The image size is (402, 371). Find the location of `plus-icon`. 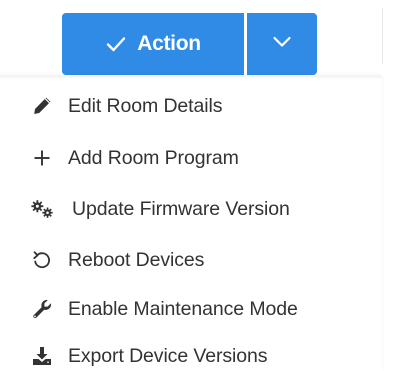

plus-icon is located at coordinates (42, 158).